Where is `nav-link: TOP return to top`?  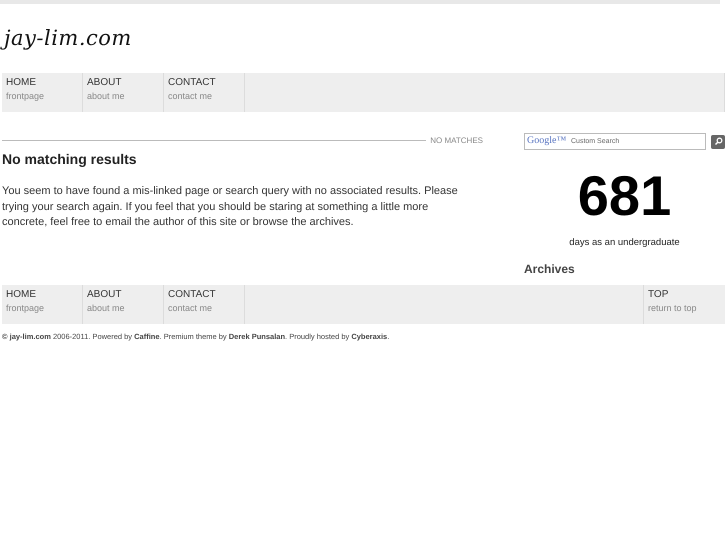
nav-link: TOP return to top is located at coordinates (684, 304).